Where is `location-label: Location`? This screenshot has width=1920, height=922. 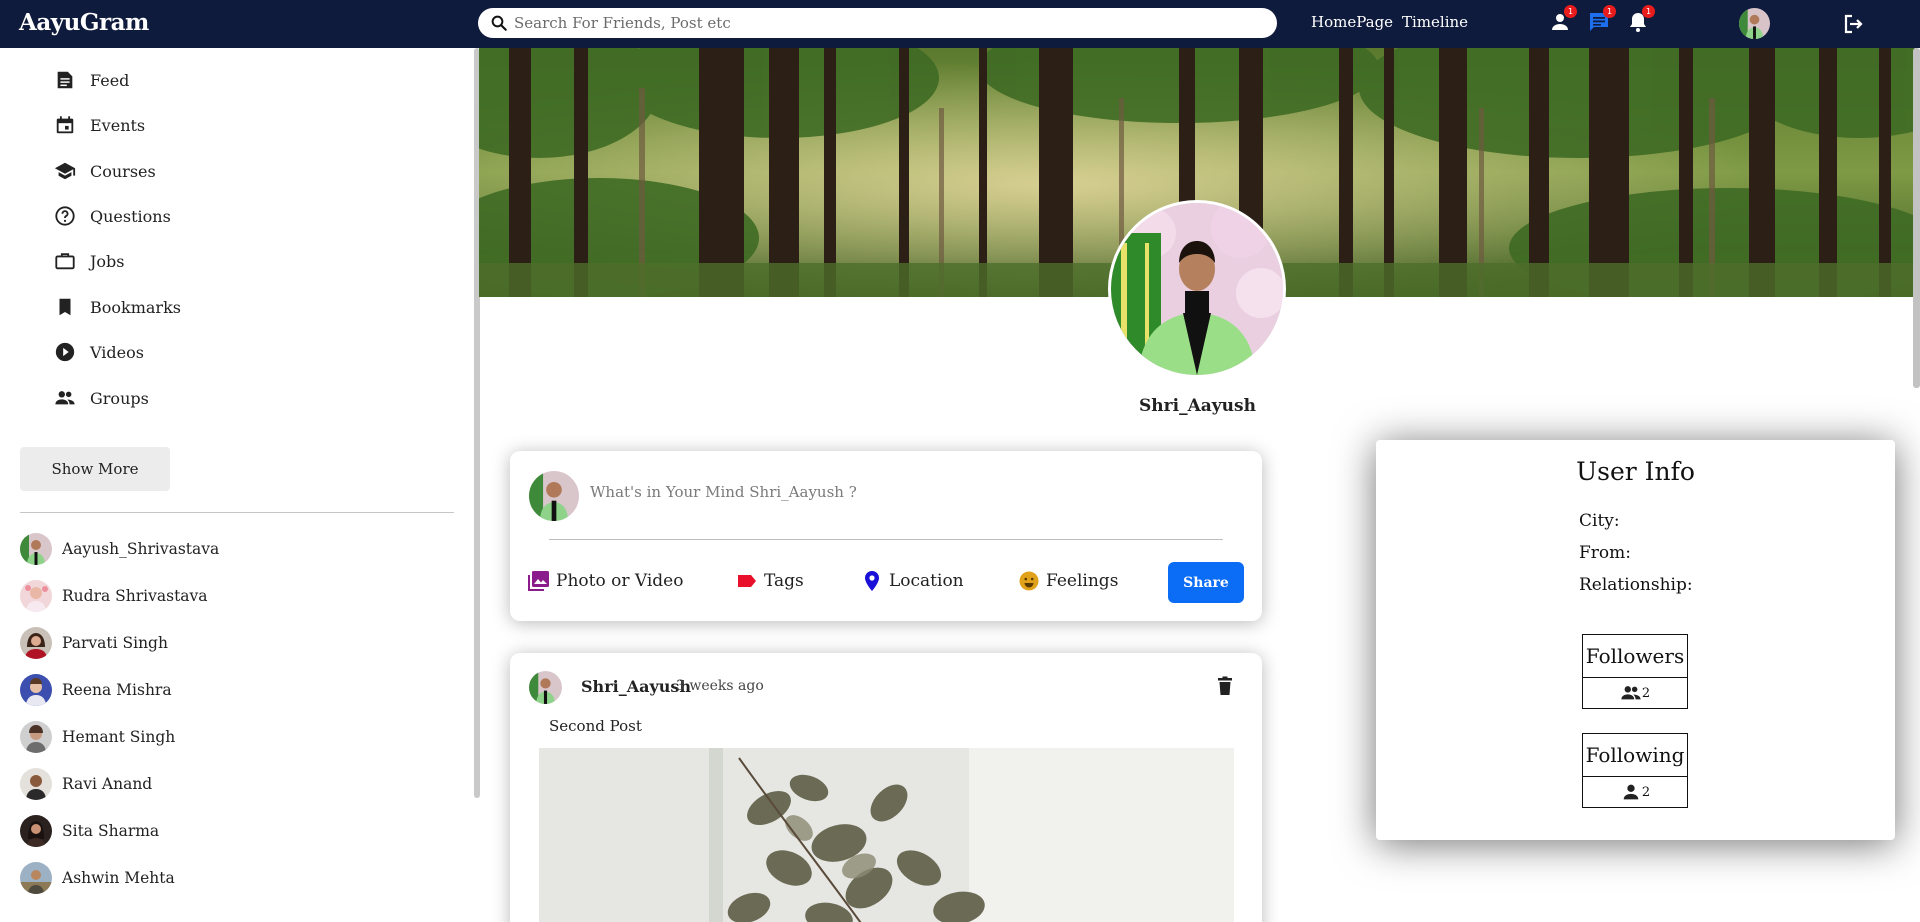 location-label: Location is located at coordinates (926, 581).